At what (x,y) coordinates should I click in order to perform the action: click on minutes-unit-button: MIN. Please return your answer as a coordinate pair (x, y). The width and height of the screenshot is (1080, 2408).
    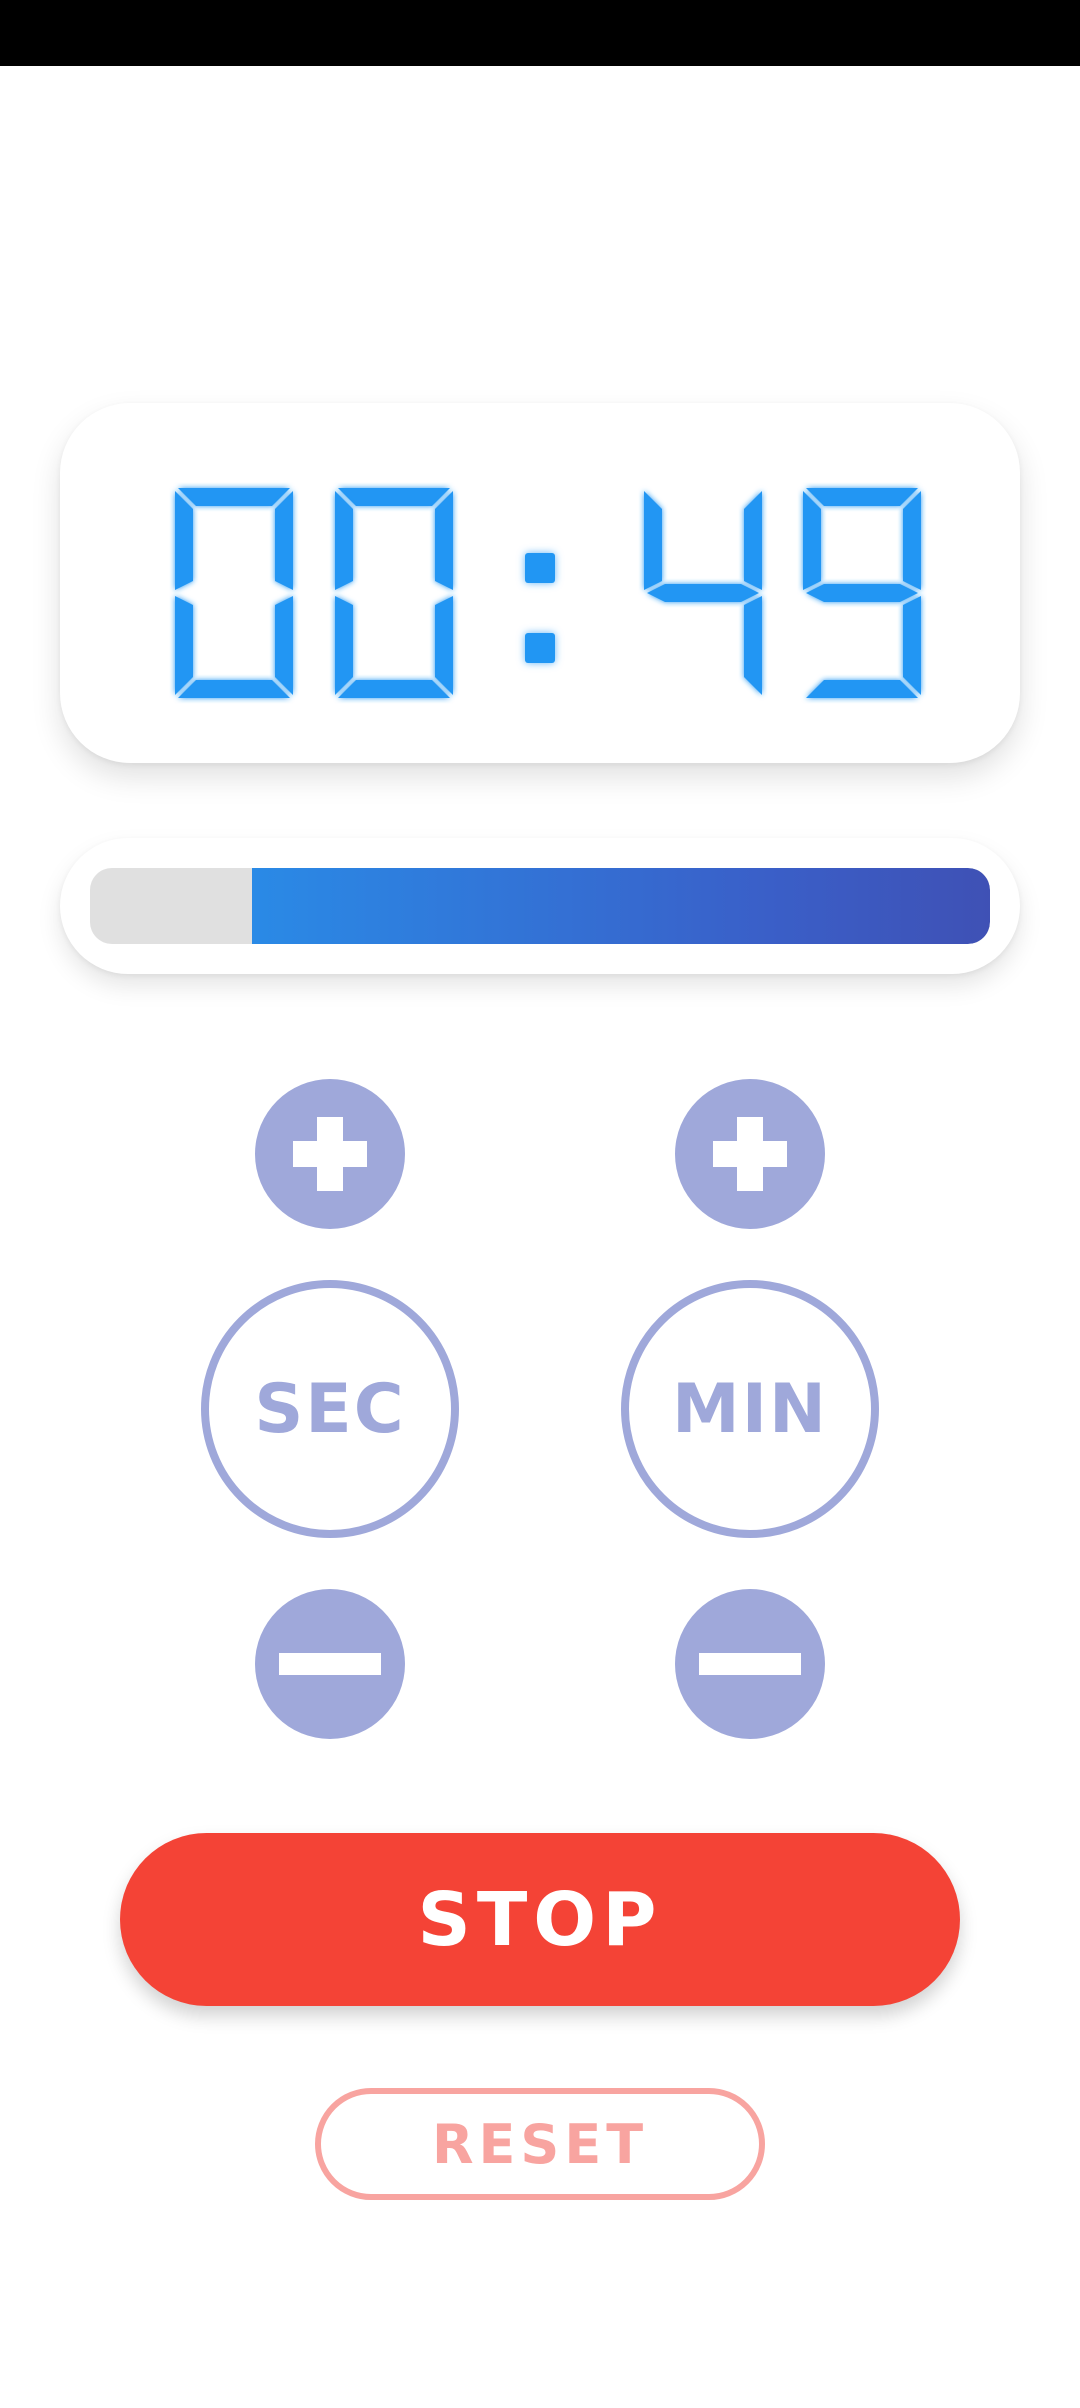
    Looking at the image, I should click on (750, 1409).